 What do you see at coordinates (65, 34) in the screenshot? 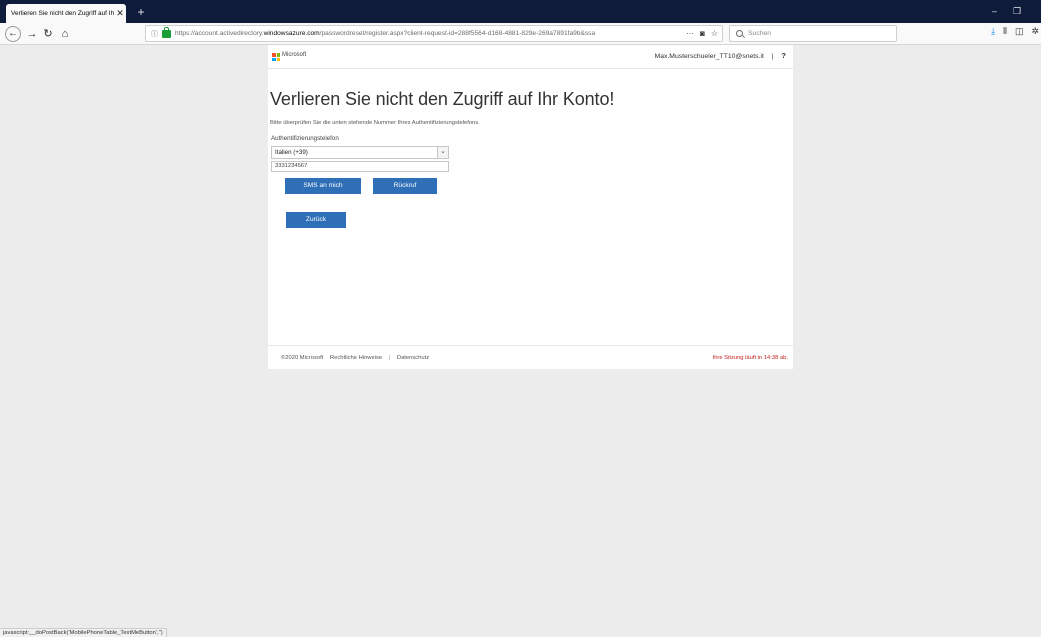
I see `home-icon: ⌂` at bounding box center [65, 34].